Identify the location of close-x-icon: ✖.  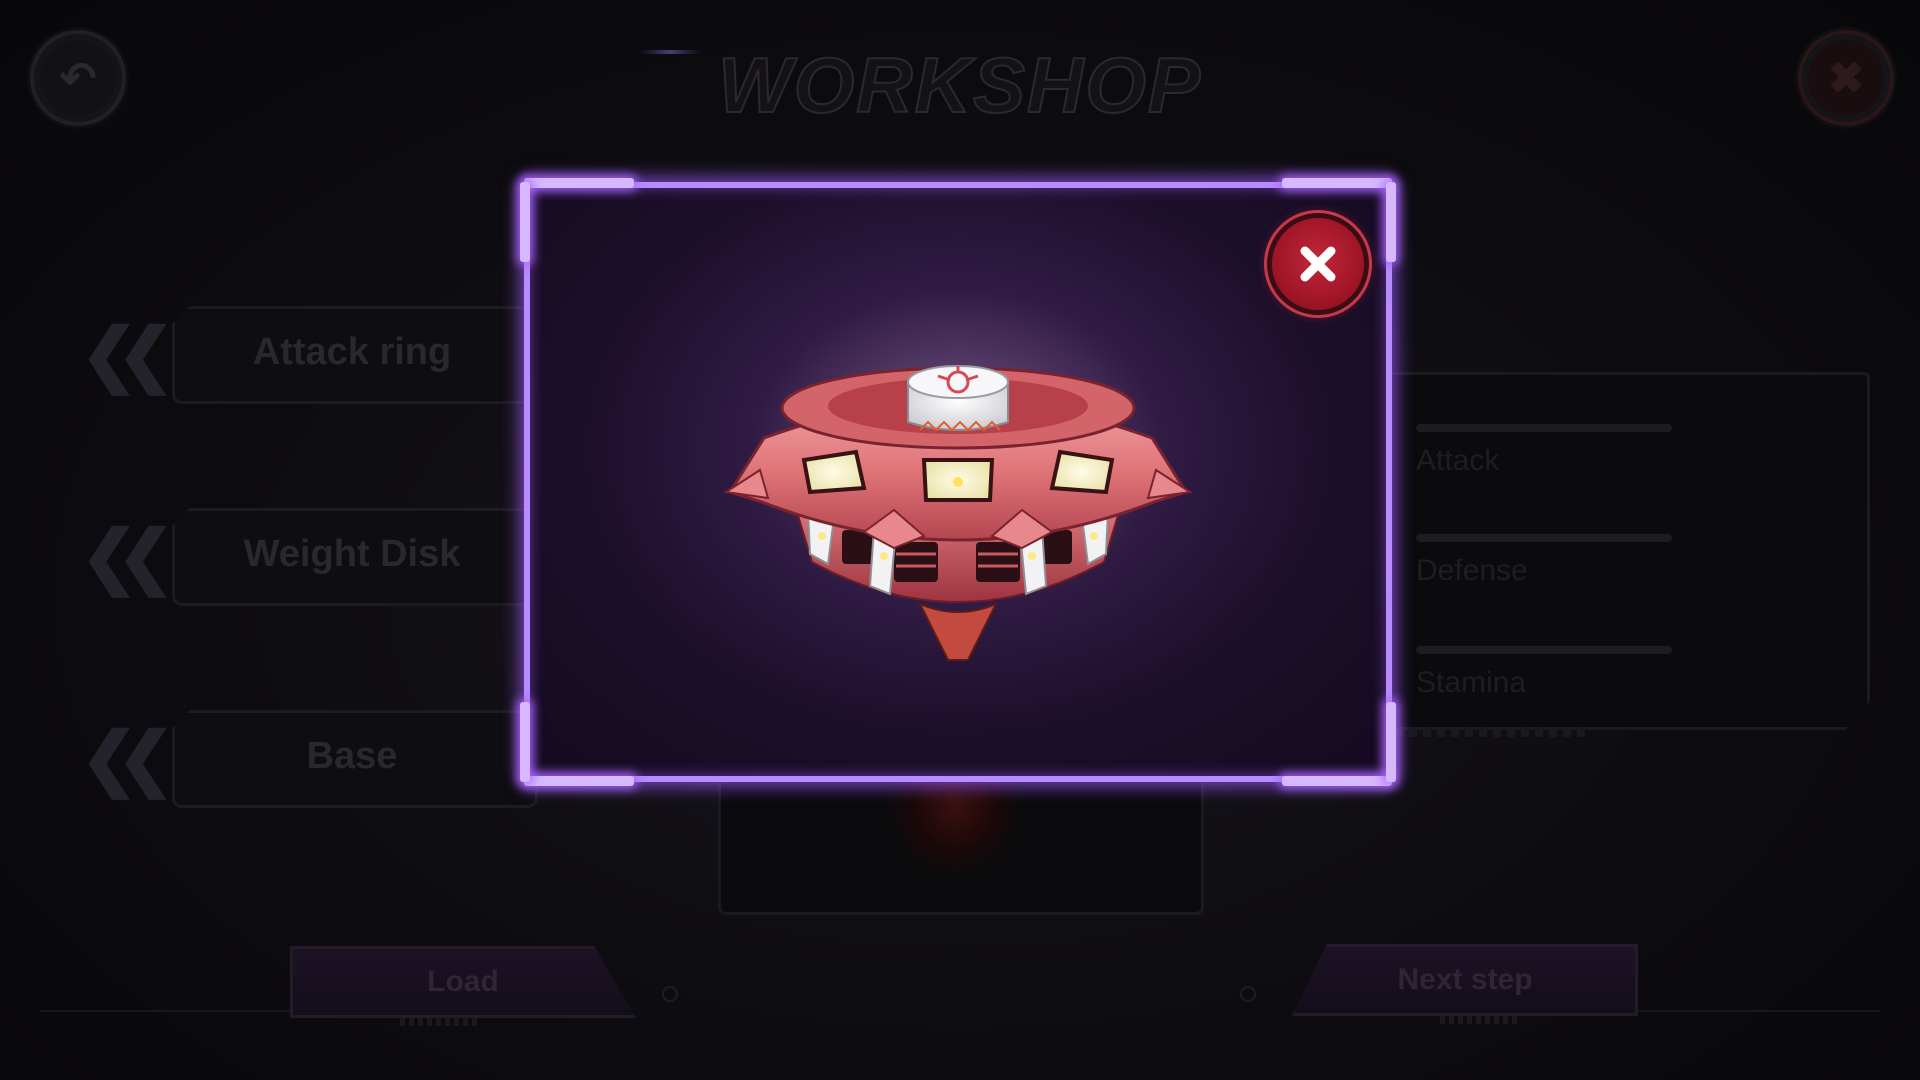
(1846, 78).